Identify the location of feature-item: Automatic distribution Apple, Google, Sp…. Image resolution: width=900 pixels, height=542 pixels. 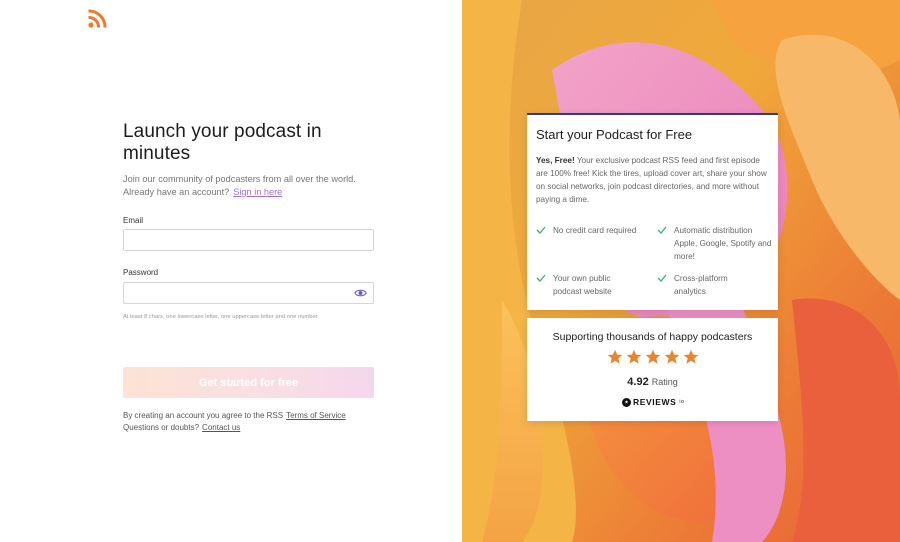
(723, 243).